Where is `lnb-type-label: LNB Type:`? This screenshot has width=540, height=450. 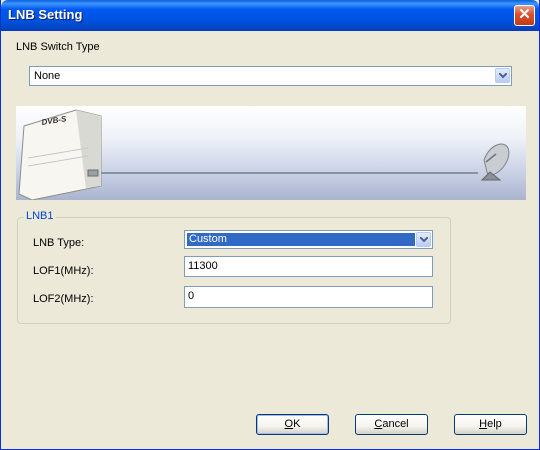 lnb-type-label: LNB Type: is located at coordinates (59, 243).